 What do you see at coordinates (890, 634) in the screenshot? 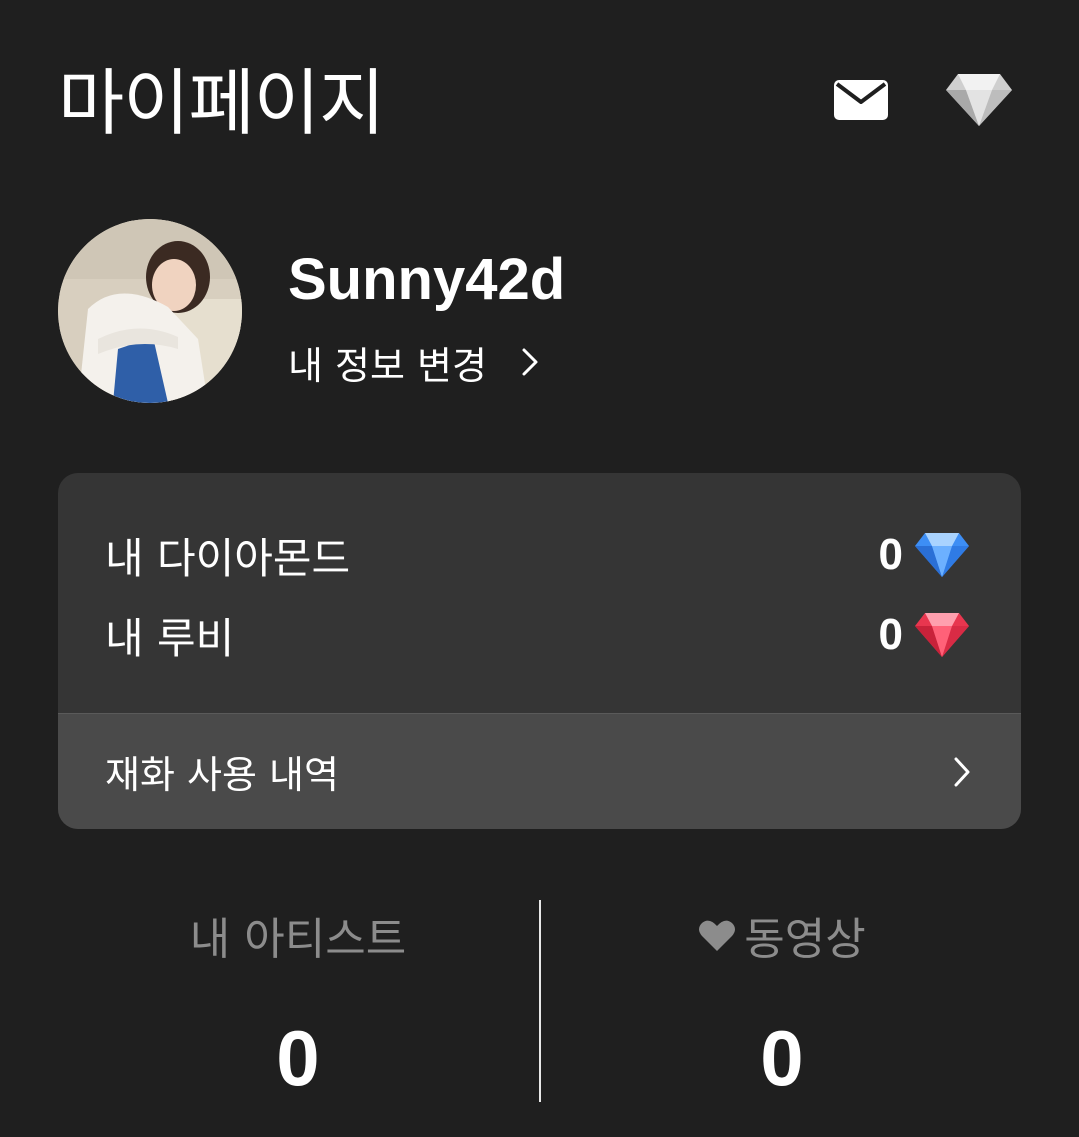
I see `ruby-balance-value: 0` at bounding box center [890, 634].